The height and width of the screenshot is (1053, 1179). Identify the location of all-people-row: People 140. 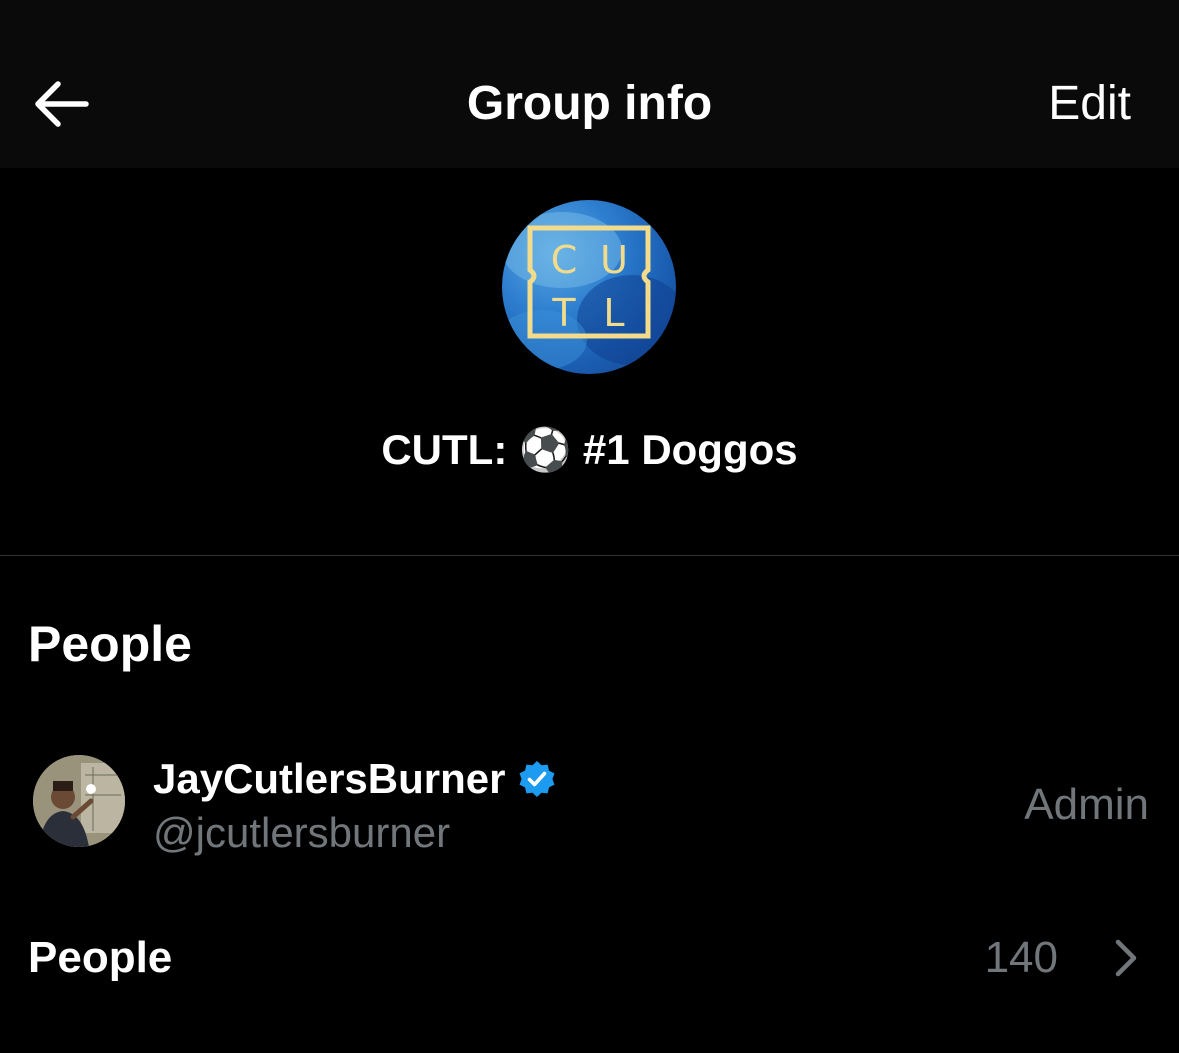
(589, 960).